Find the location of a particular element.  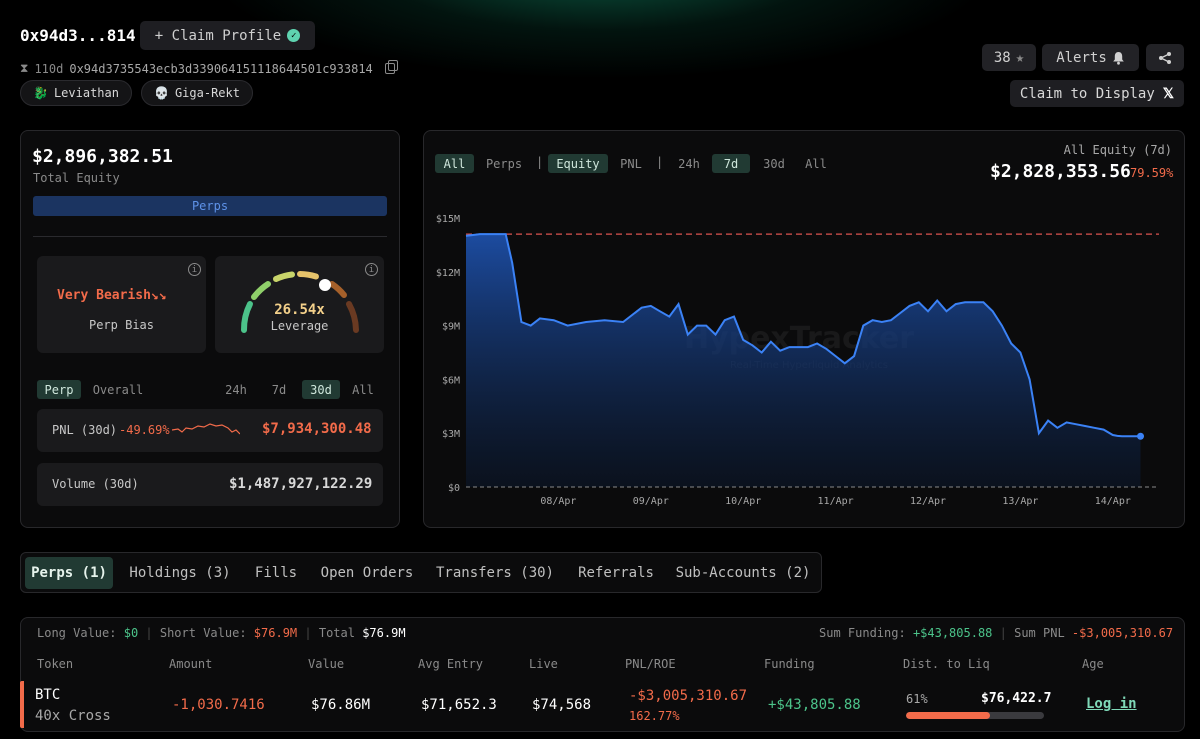

x-tick-label: 11/Apr is located at coordinates (836, 501).